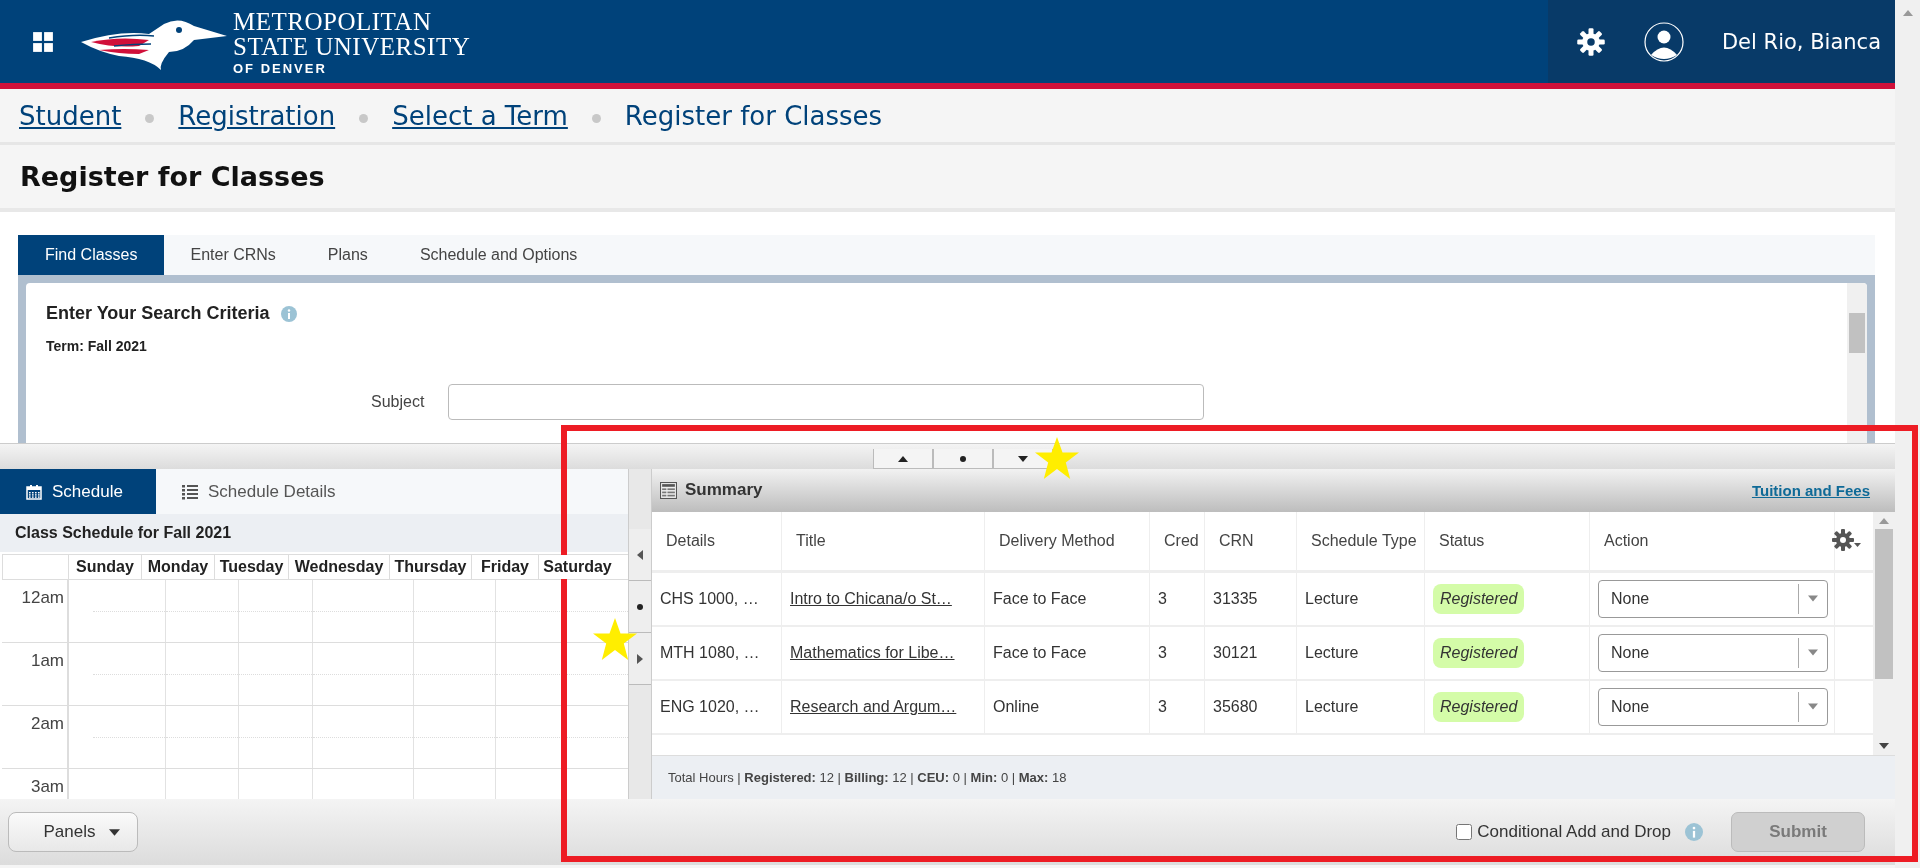 The image size is (1920, 868). Describe the element at coordinates (1251, 598) in the screenshot. I see `table-cell: 31335` at that location.